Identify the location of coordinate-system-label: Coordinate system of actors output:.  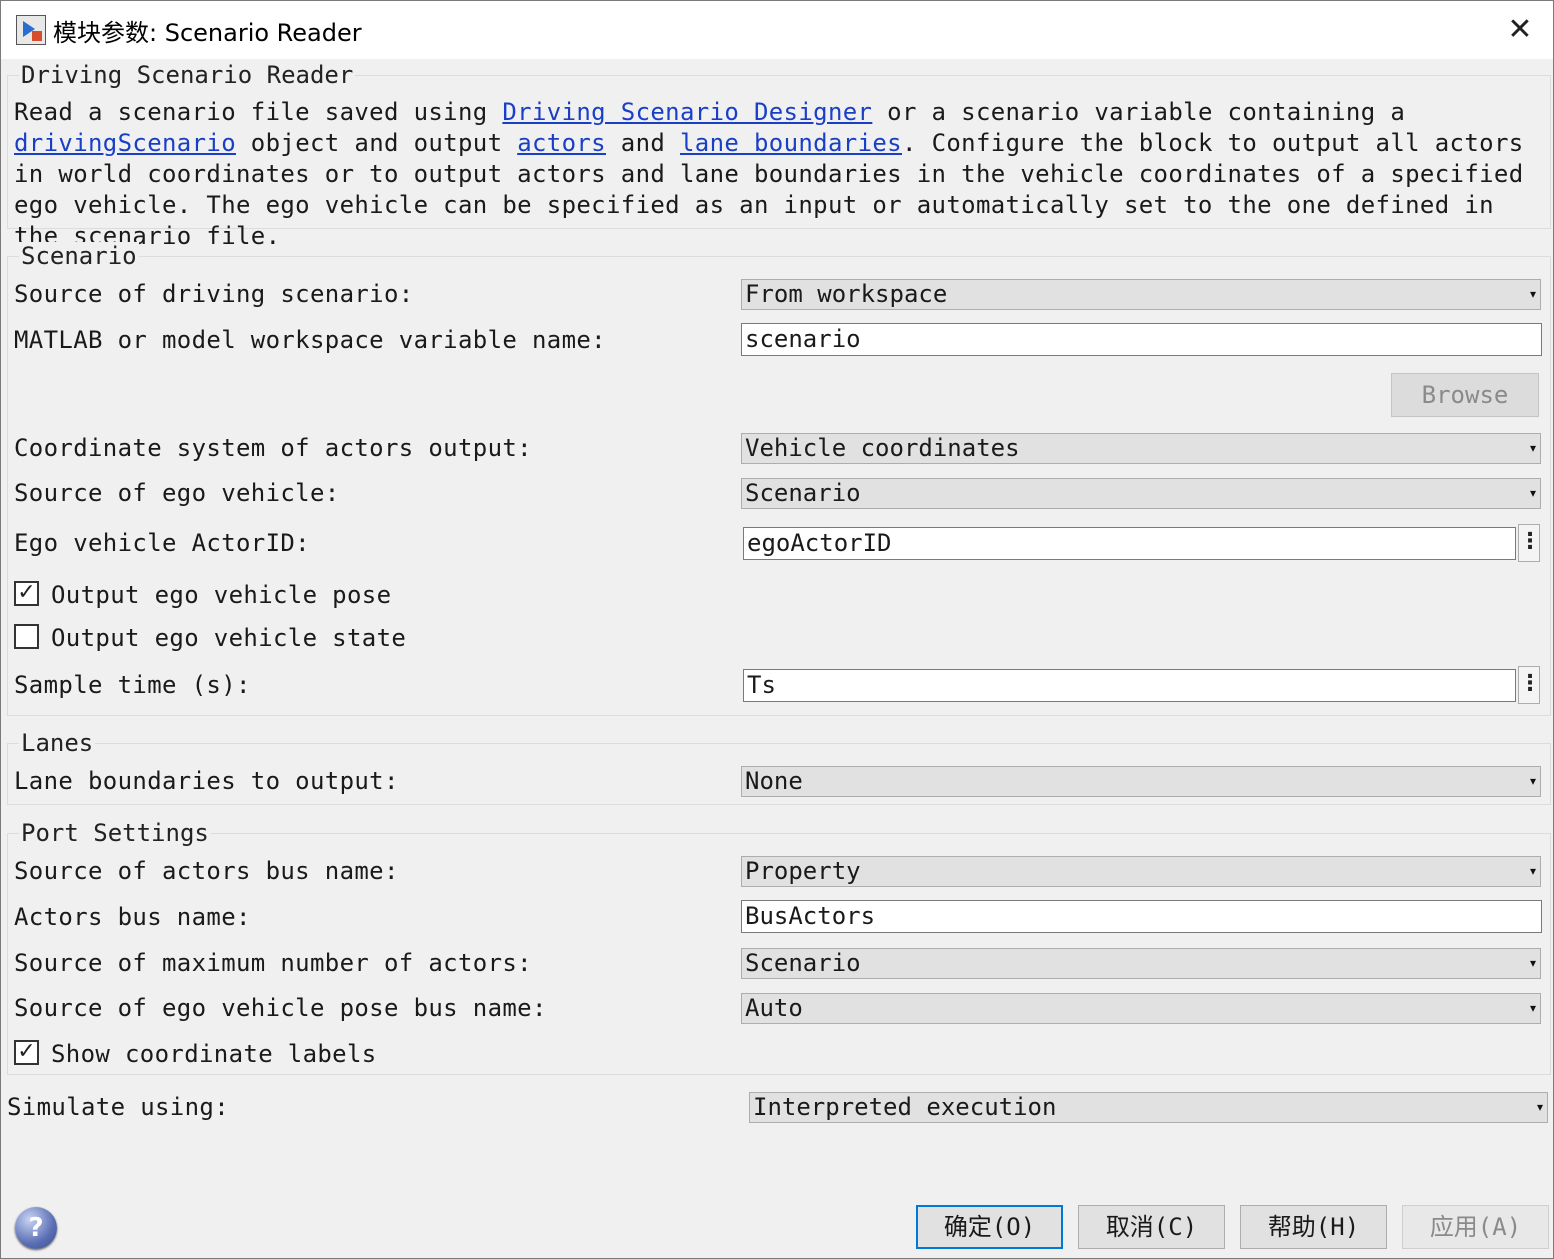
(273, 448).